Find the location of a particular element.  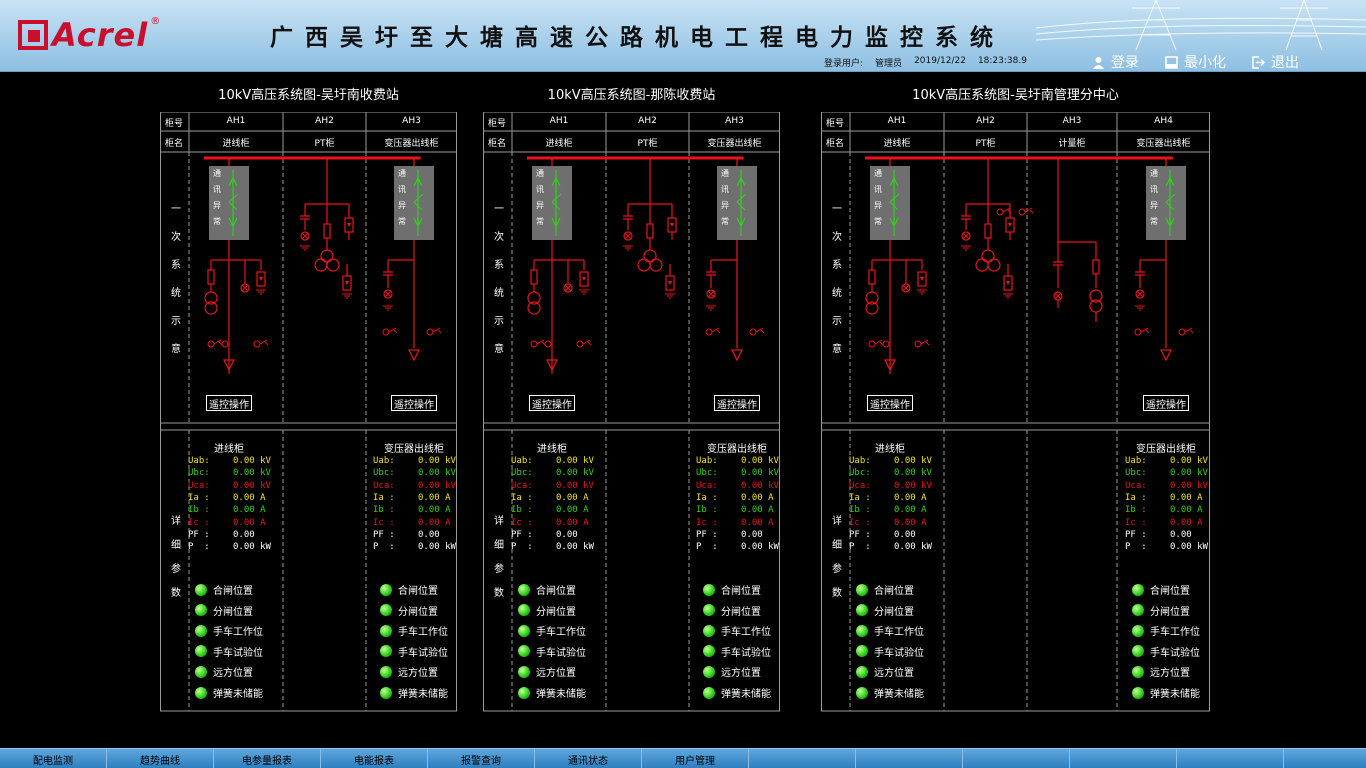

meas-value: 0.00 kW is located at coordinates (437, 547).